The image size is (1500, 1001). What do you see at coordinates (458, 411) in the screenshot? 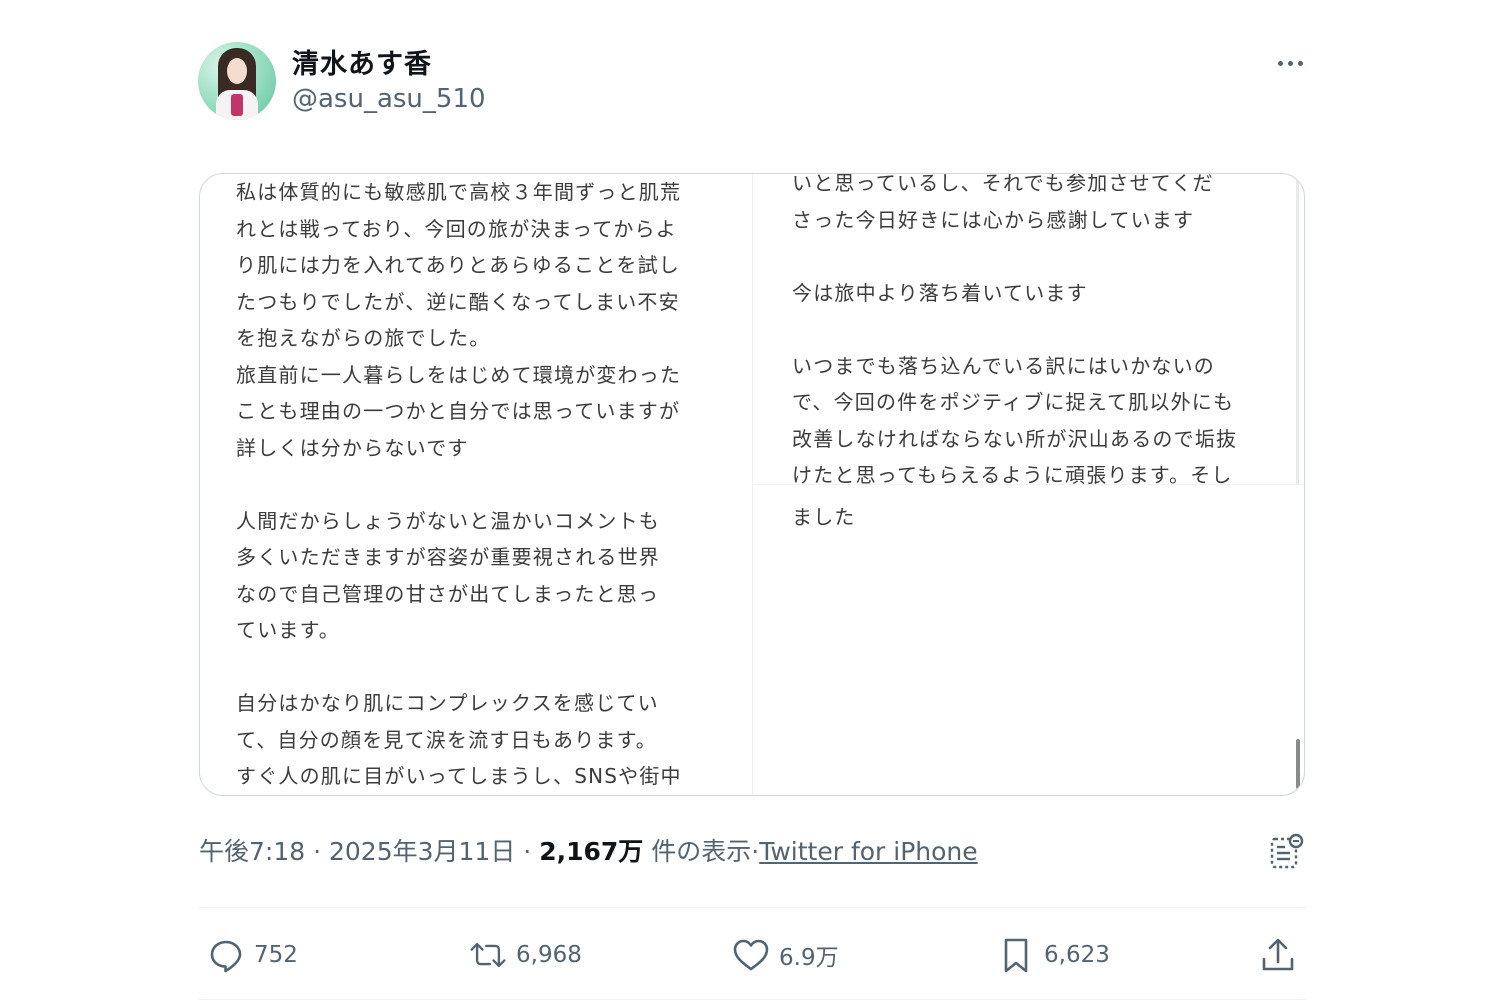
I see `media-text-line: ことも理由の一つかと自分では思っていますが` at bounding box center [458, 411].